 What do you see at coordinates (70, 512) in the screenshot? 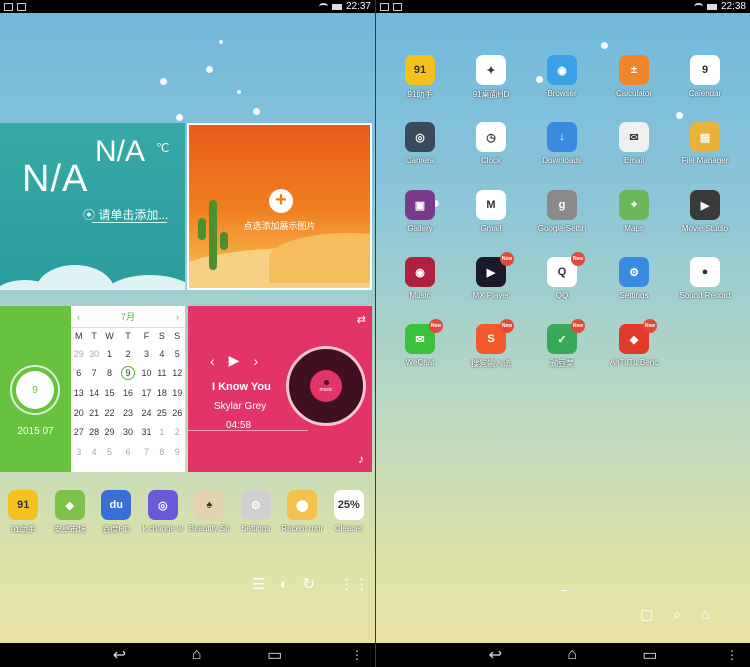
I see `dock-app: ◆ 安卓市场` at bounding box center [70, 512].